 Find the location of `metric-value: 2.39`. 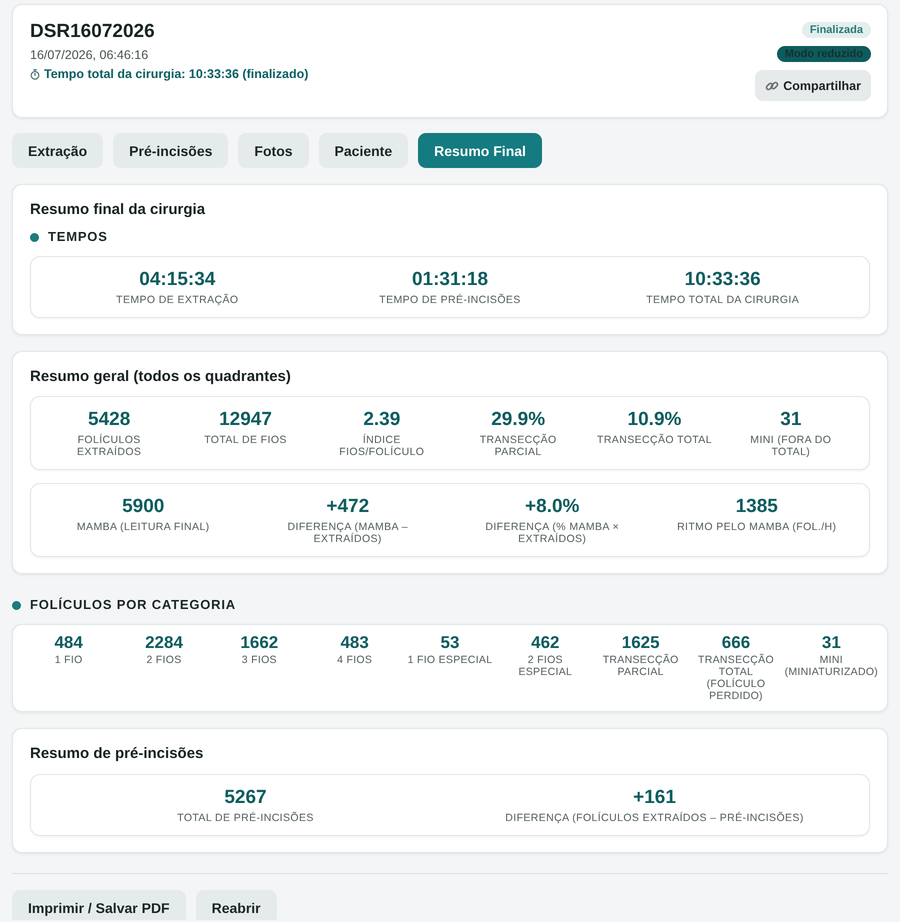

metric-value: 2.39 is located at coordinates (381, 420).